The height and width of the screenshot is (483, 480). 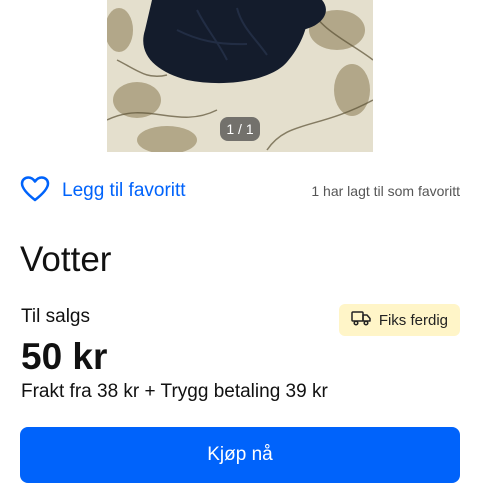 What do you see at coordinates (240, 129) in the screenshot?
I see `image-counter: 1 / 1` at bounding box center [240, 129].